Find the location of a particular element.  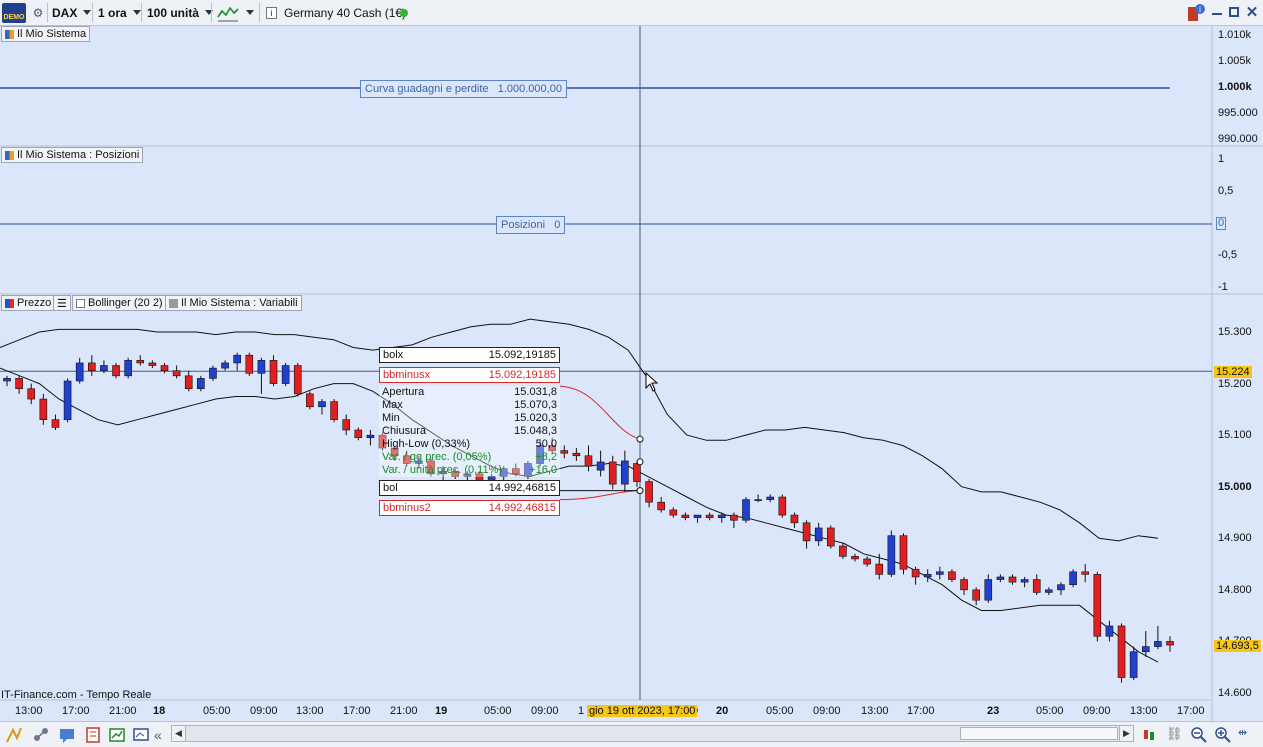

screen-icon is located at coordinates (141, 735).